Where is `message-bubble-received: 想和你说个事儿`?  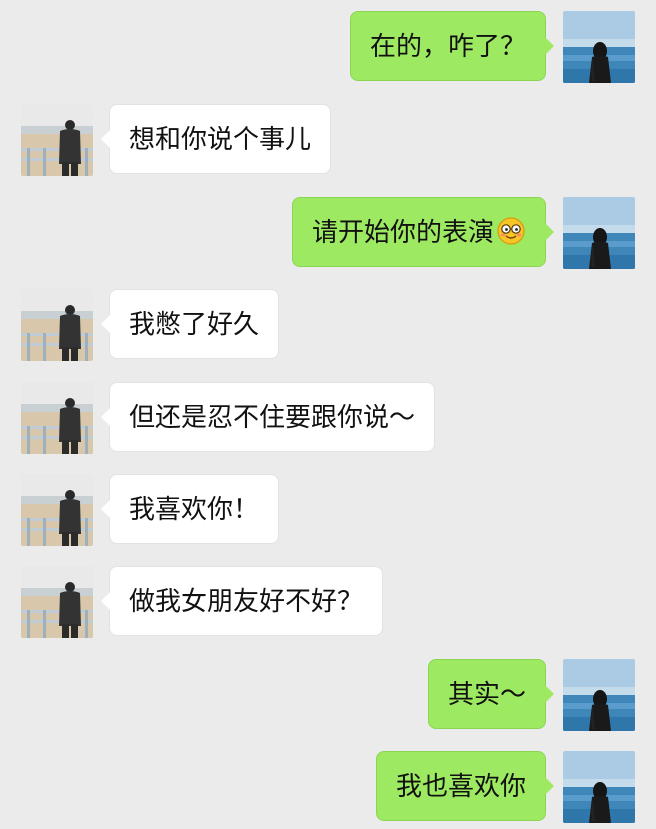
message-bubble-received: 想和你说个事儿 is located at coordinates (216, 139).